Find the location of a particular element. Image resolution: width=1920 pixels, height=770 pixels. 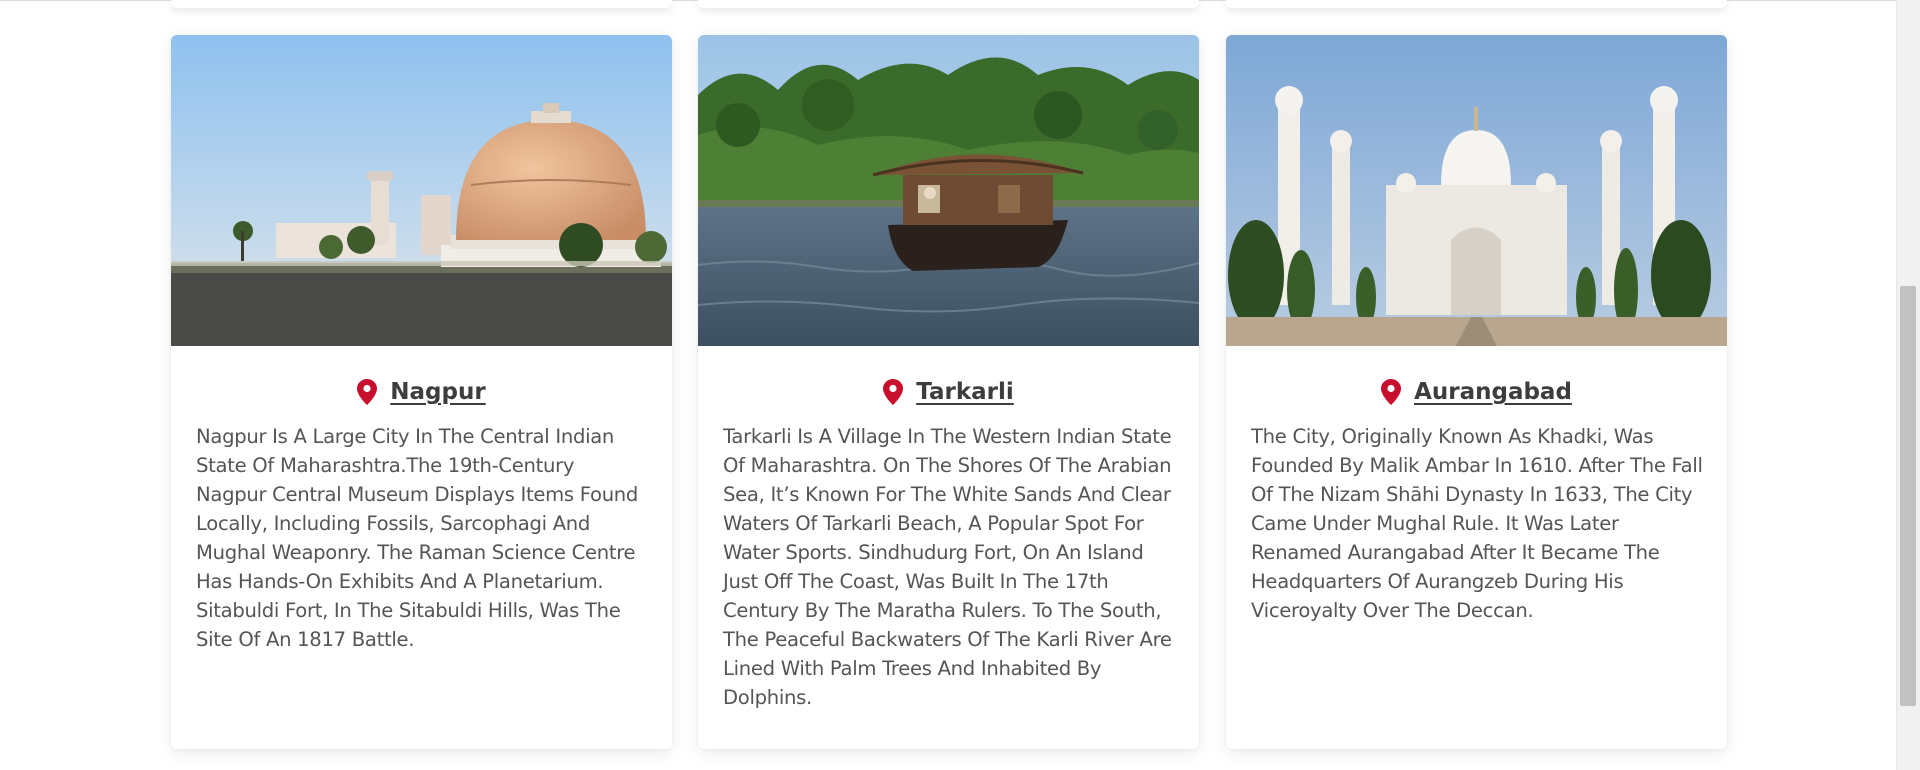

page-scrollbar-thumb is located at coordinates (1908, 496).